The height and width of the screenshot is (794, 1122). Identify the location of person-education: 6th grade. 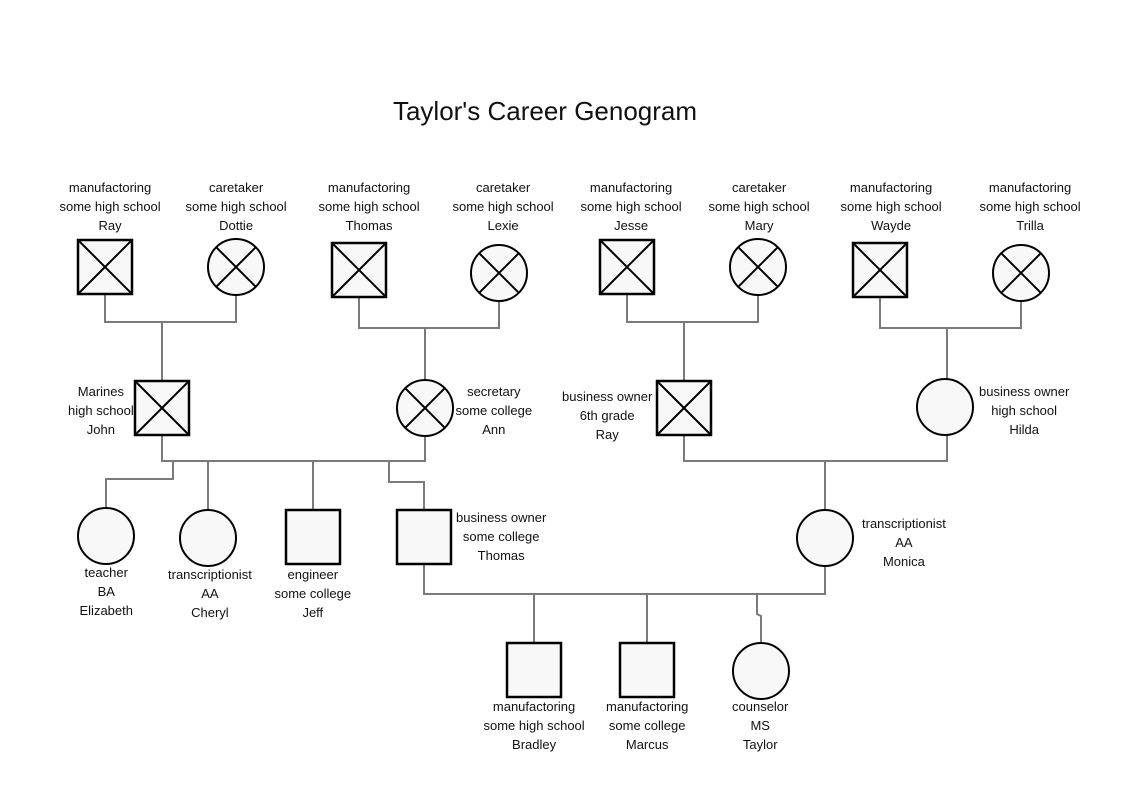
(607, 415).